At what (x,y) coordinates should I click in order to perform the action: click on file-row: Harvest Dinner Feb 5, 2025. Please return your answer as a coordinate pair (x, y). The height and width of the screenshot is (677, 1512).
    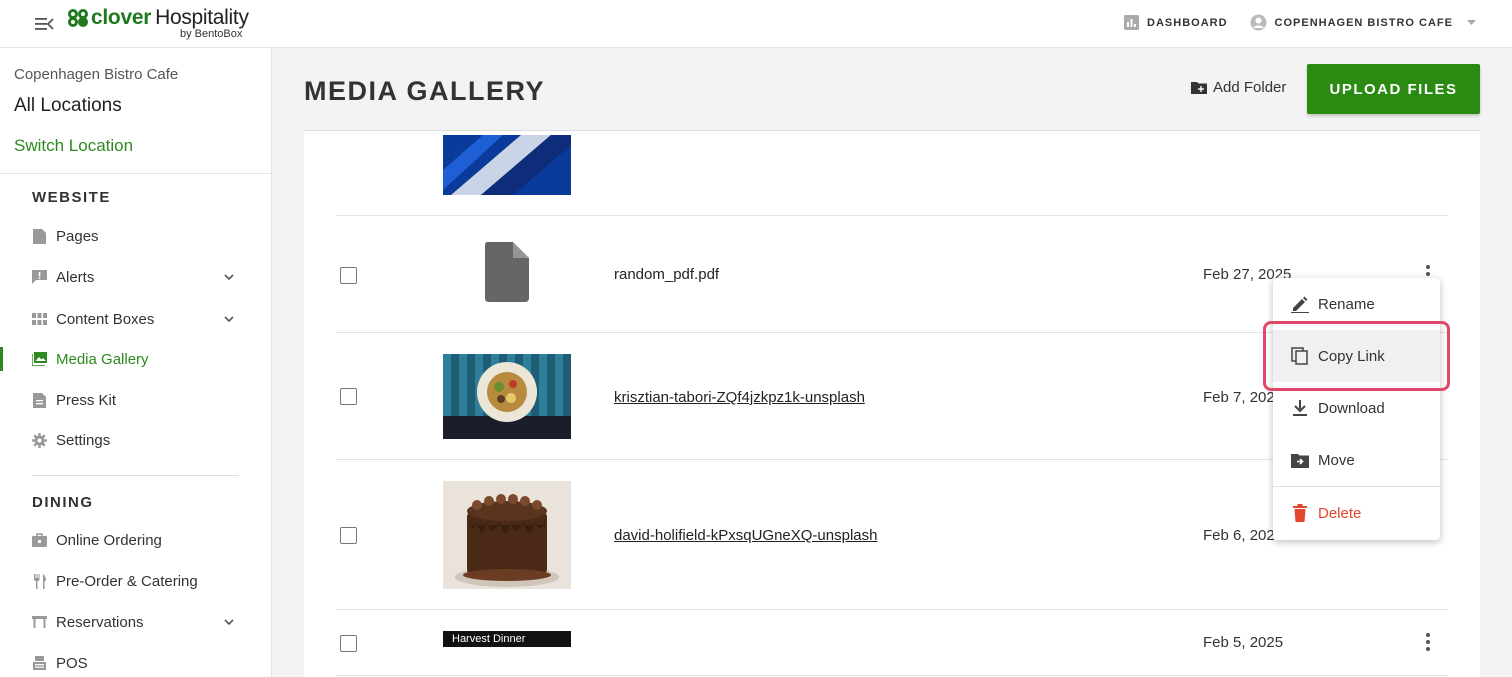
    Looking at the image, I should click on (892, 643).